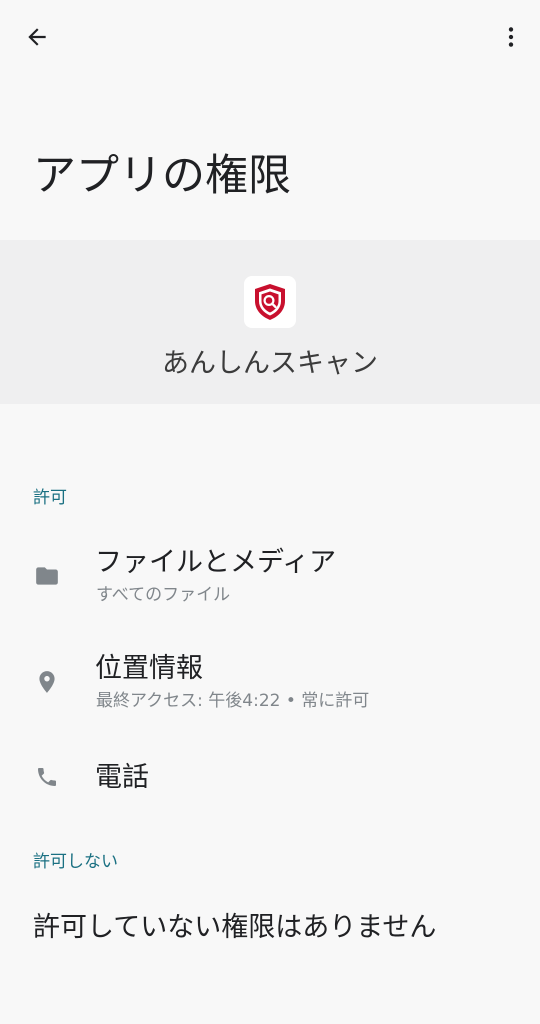 This screenshot has height=1024, width=540. What do you see at coordinates (75, 862) in the screenshot?
I see `denied-section-label: 許可しない` at bounding box center [75, 862].